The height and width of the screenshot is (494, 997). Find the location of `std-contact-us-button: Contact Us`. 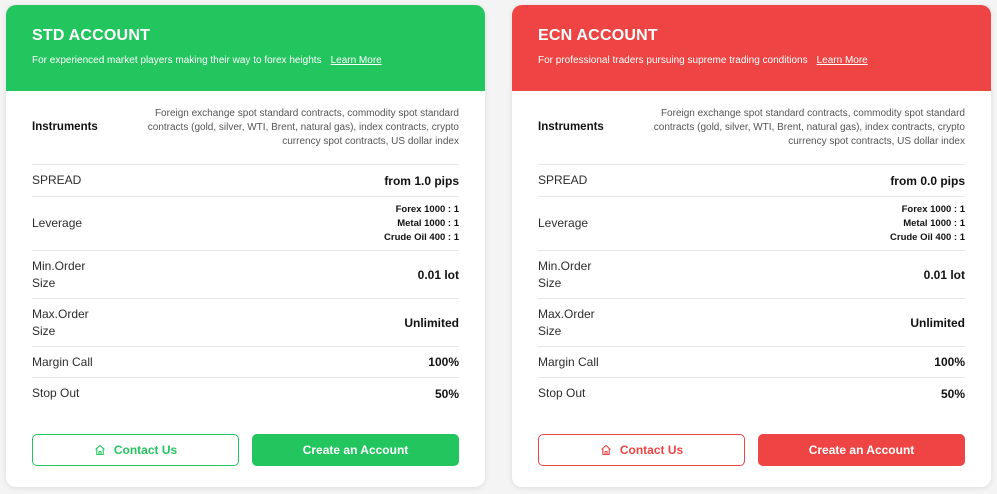

std-contact-us-button: Contact Us is located at coordinates (135, 450).